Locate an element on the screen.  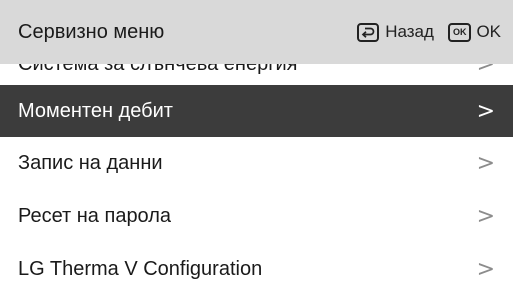
back-label: Назад is located at coordinates (409, 31).